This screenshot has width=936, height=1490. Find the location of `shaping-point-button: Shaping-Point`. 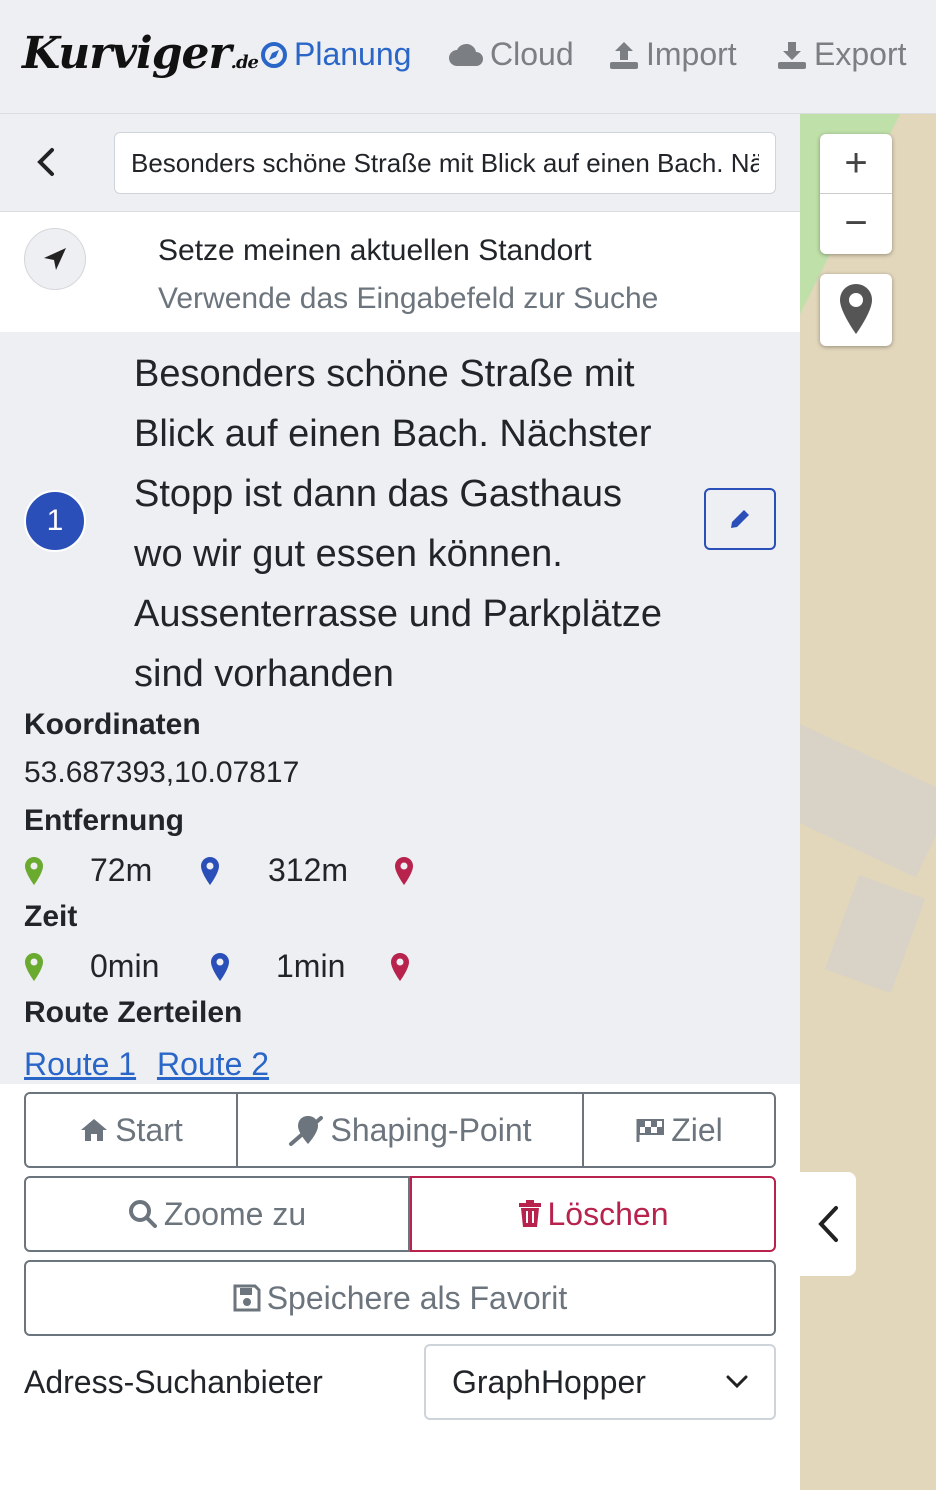

shaping-point-button: Shaping-Point is located at coordinates (411, 1130).